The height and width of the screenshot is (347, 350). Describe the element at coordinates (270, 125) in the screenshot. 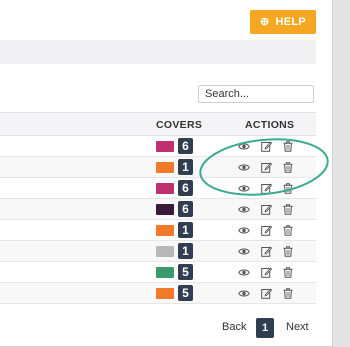

I see `column-header-actions: ACTIONS` at that location.